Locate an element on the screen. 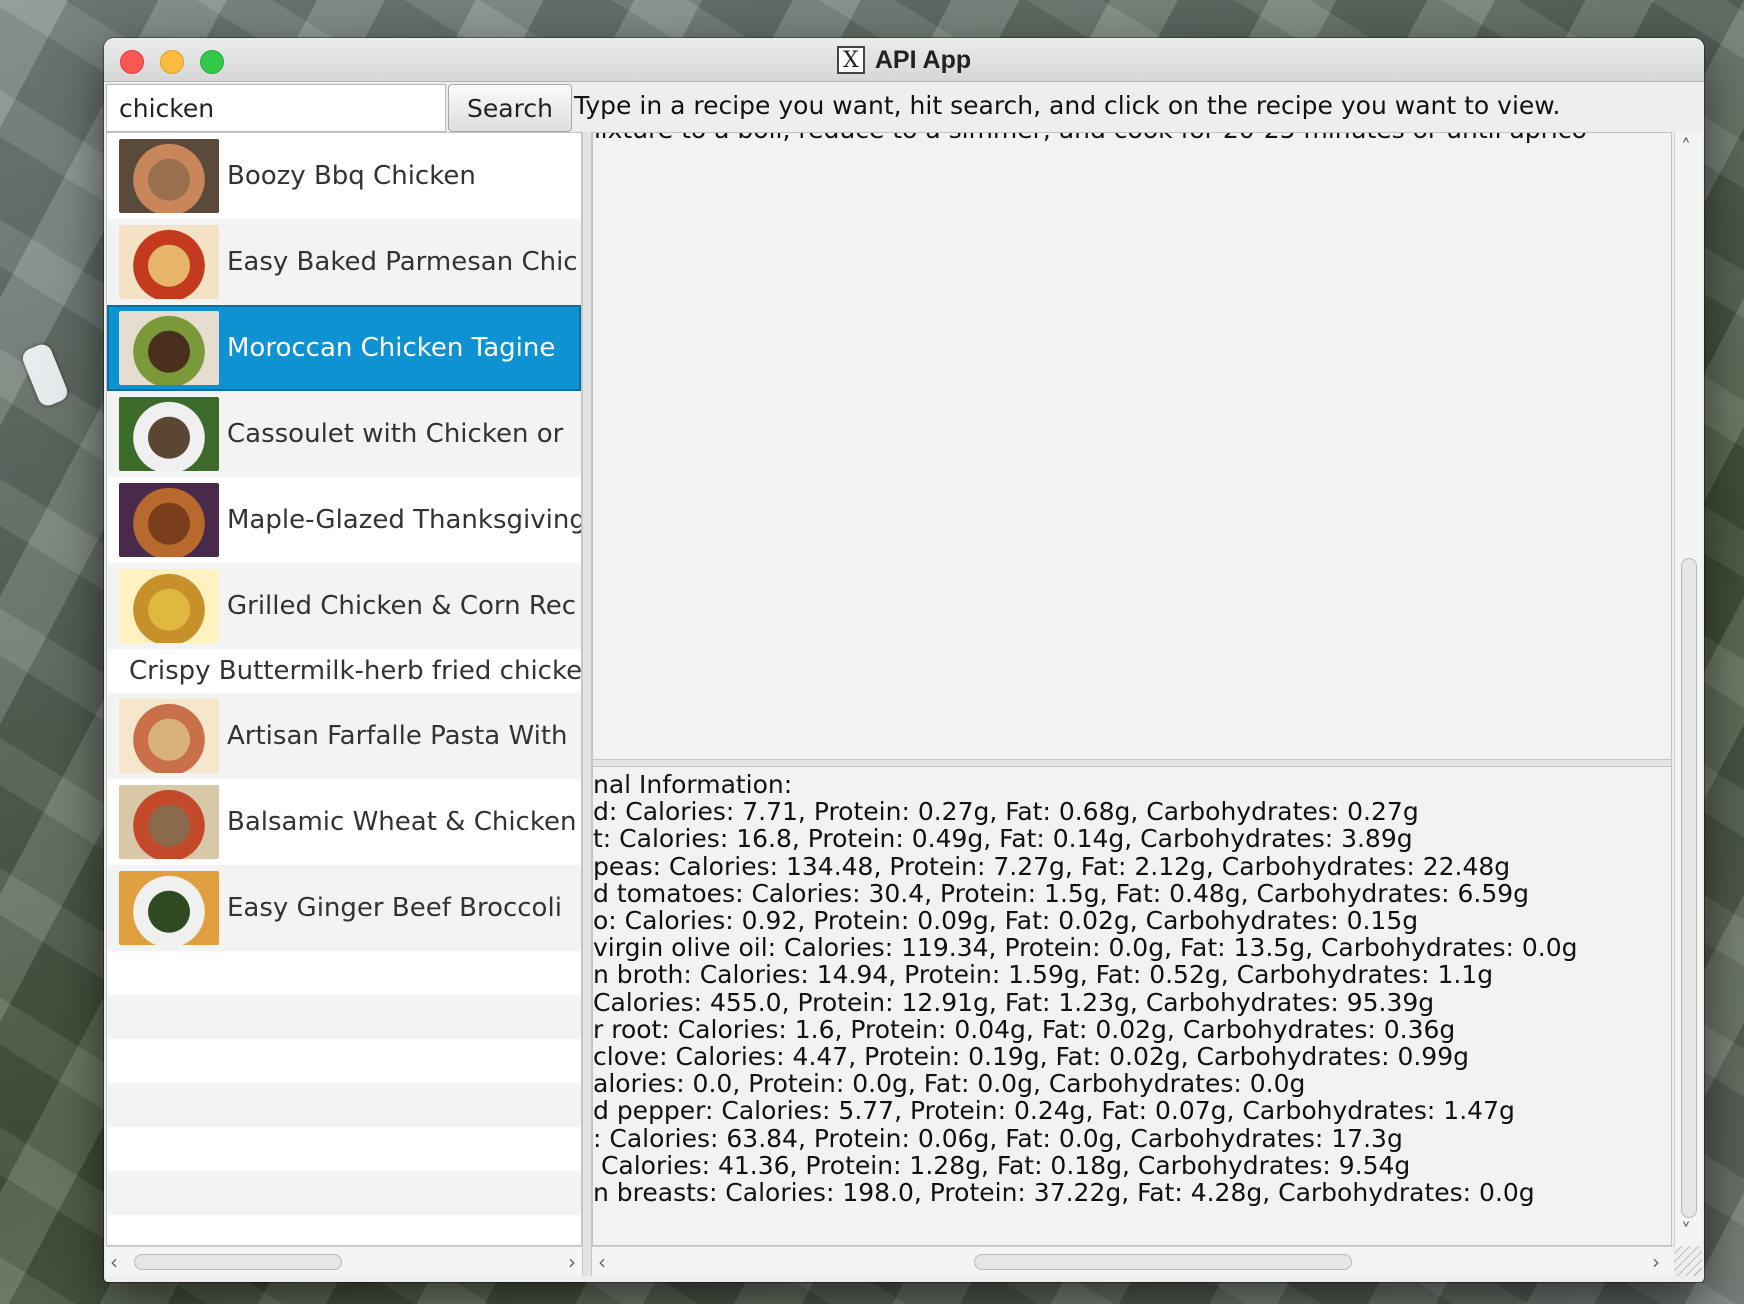 This screenshot has height=1304, width=1744. recipe-list-item: Crispy Buttermilk-herb fried chicke is located at coordinates (344, 671).